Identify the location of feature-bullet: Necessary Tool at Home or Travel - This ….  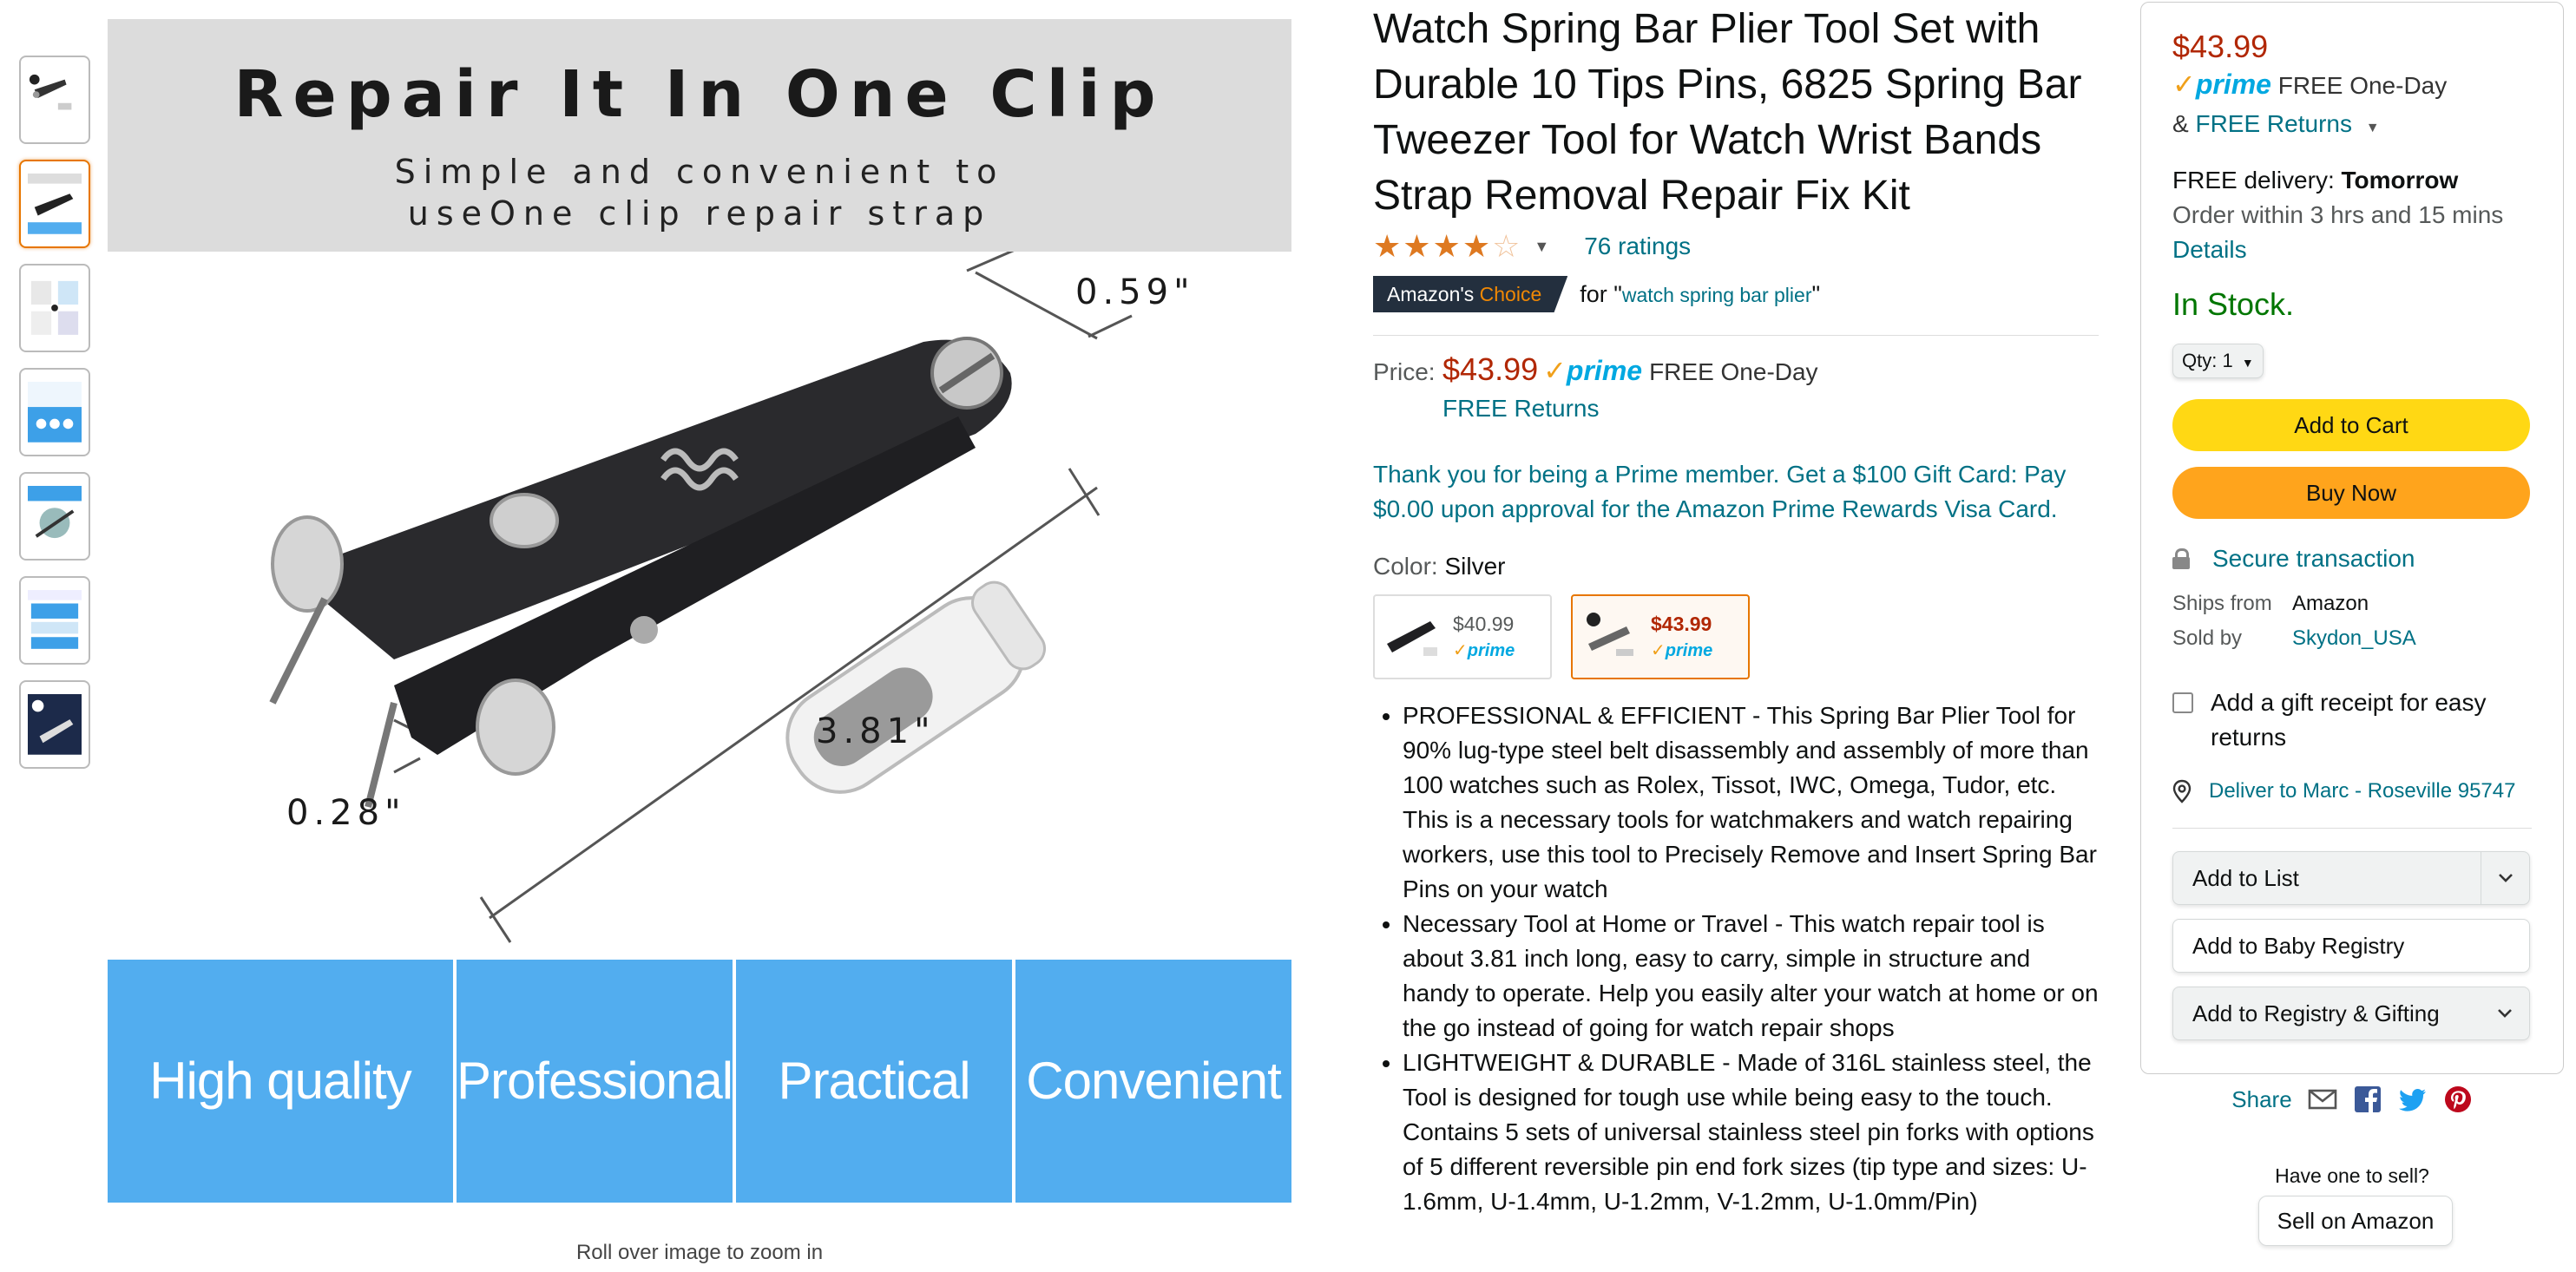
(1751, 976).